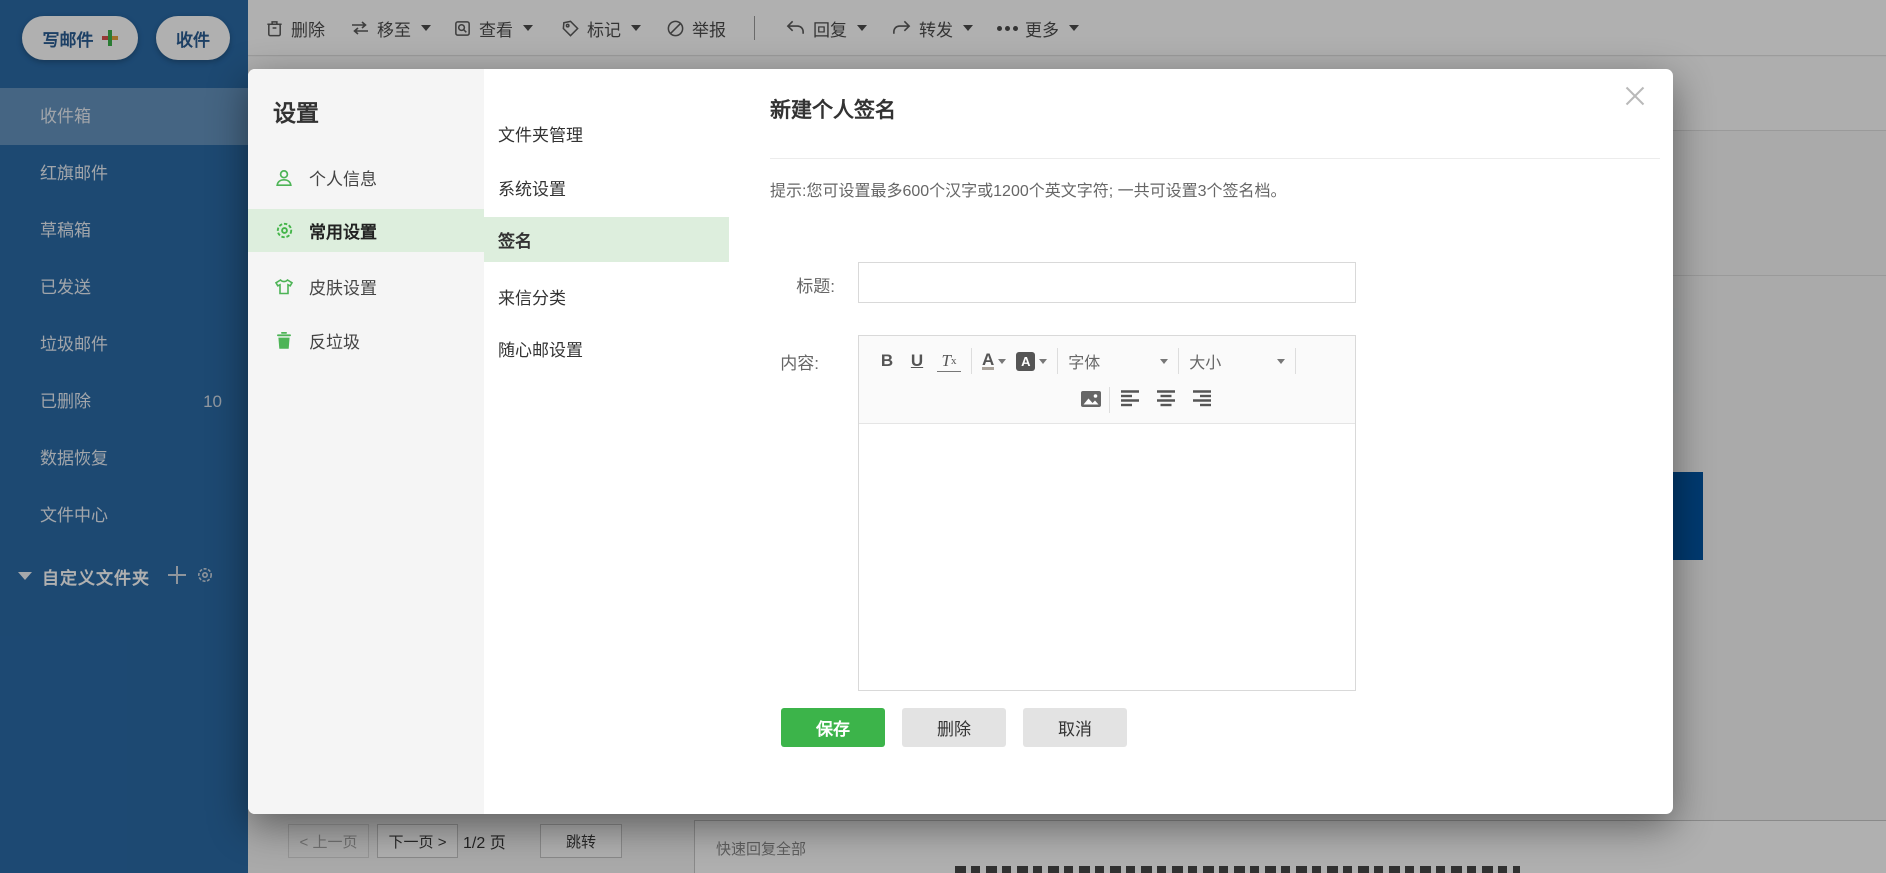 The image size is (1886, 873). I want to click on delete-button-label: 删除, so click(954, 729).